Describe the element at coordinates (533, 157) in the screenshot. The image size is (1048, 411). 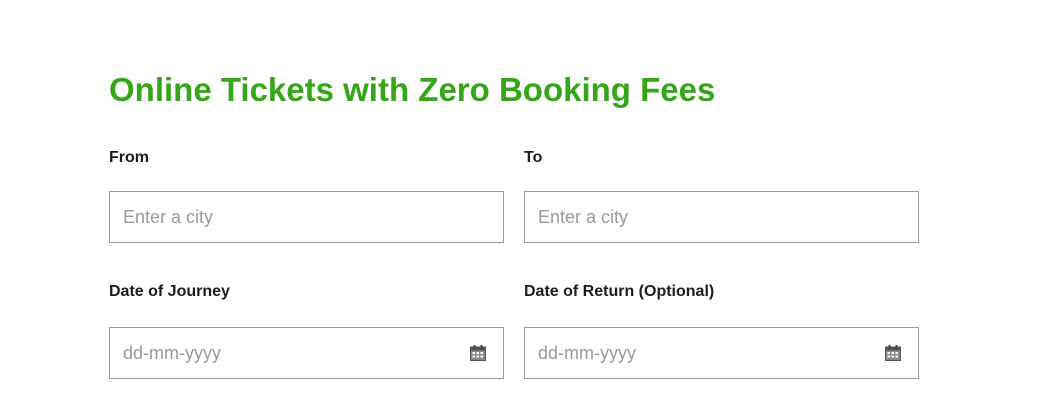
I see `to-label: To` at that location.